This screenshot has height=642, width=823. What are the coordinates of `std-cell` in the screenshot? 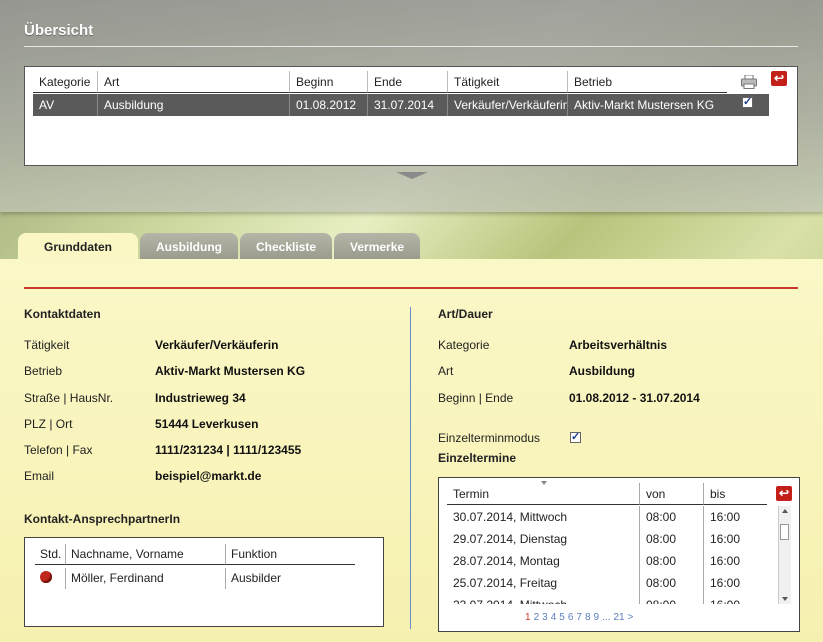 It's located at (50, 578).